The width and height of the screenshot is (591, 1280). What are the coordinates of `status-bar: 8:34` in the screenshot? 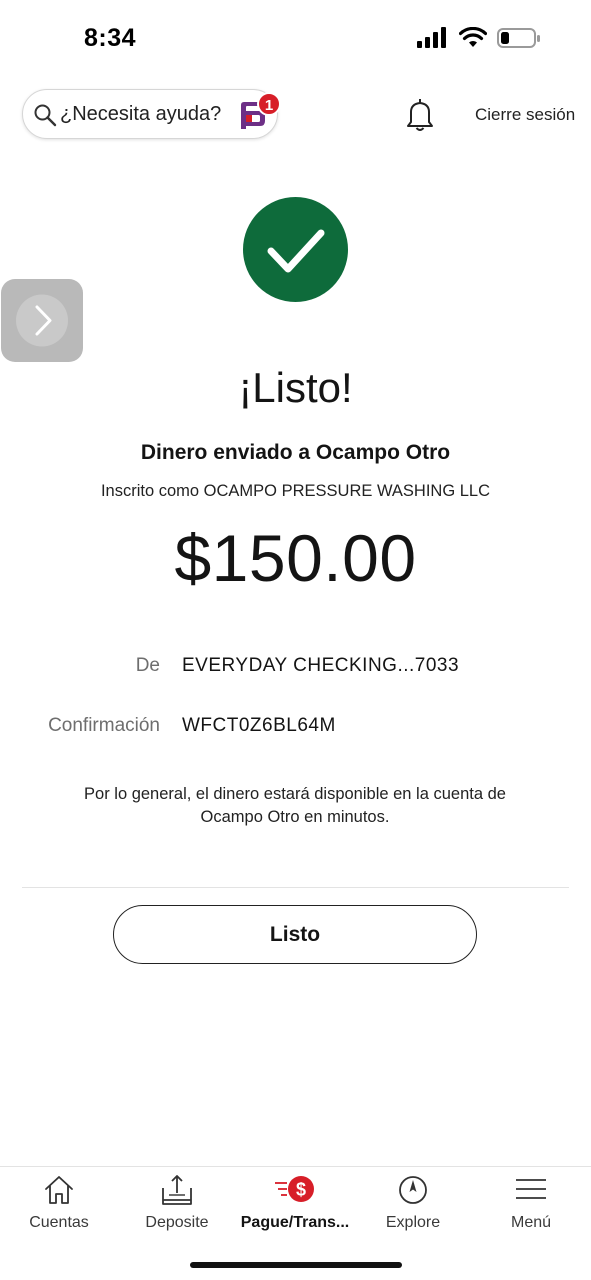 It's located at (295, 40).